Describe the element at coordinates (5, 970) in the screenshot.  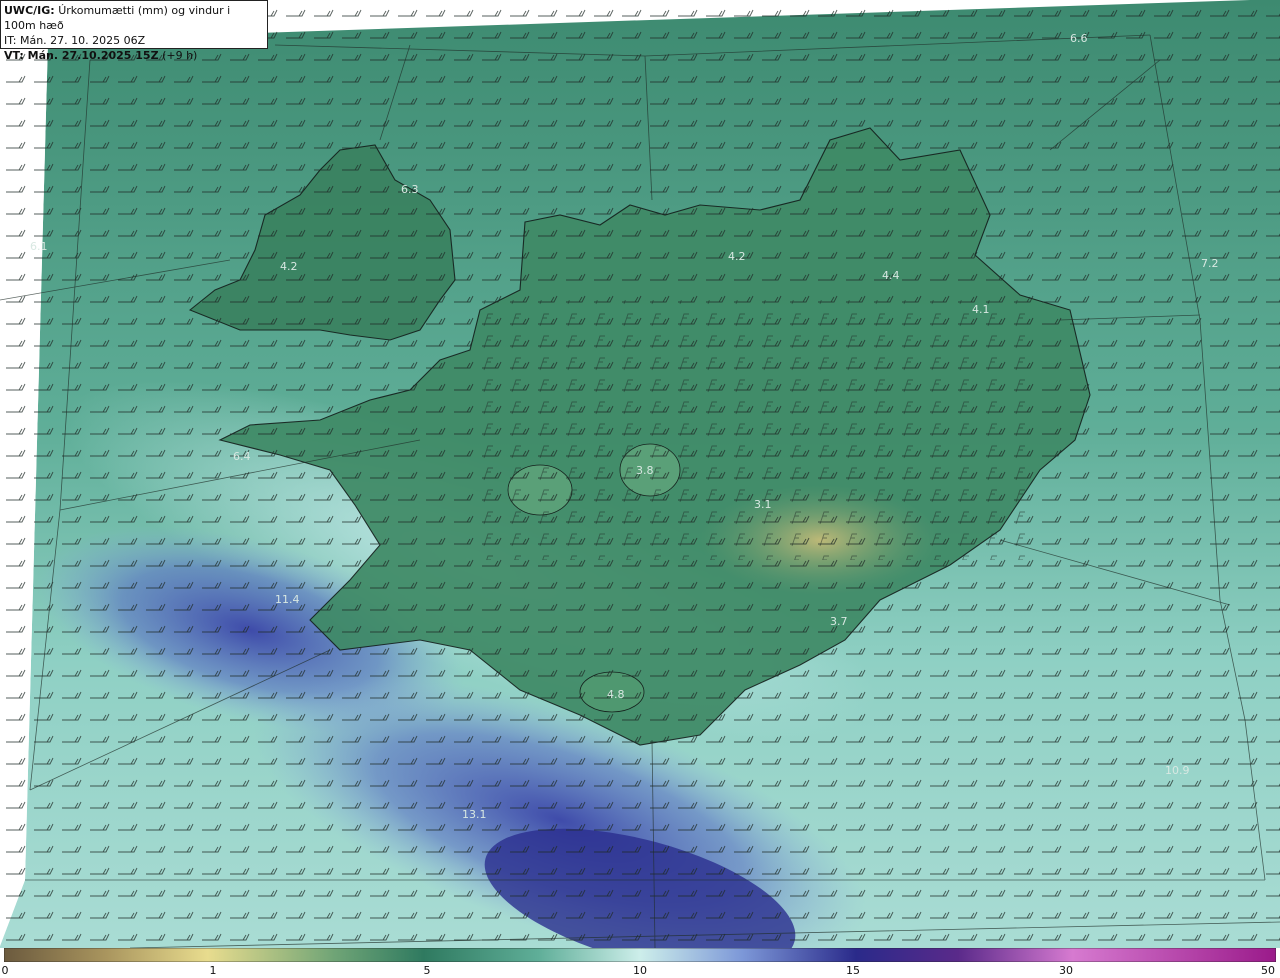
I see `legend-tick-0: 0` at that location.